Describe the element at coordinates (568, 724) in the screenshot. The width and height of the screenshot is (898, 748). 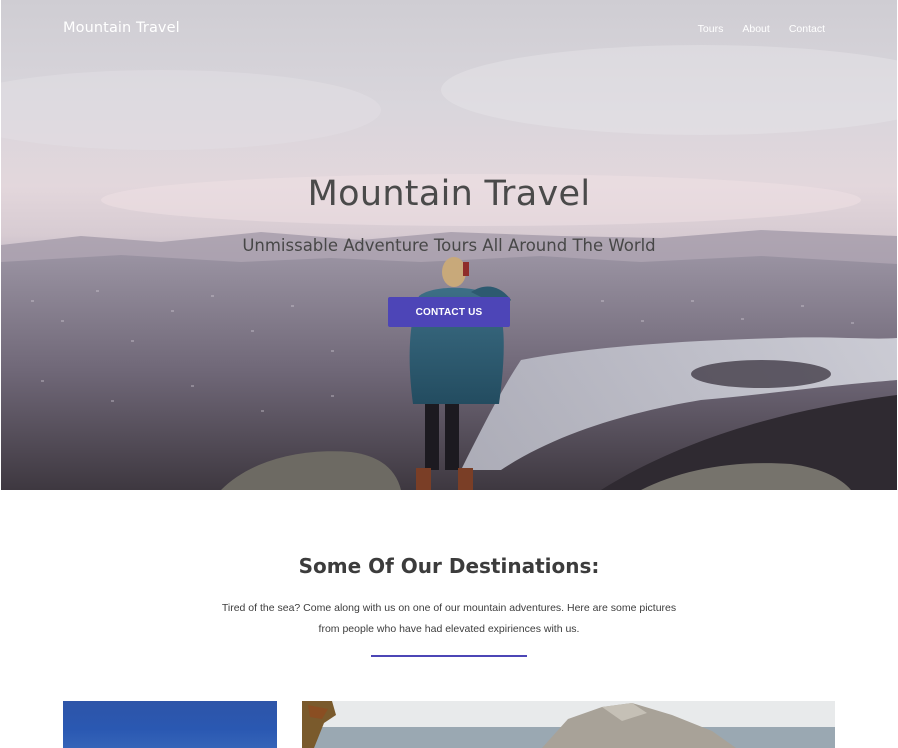
I see `destination-image-coast` at that location.